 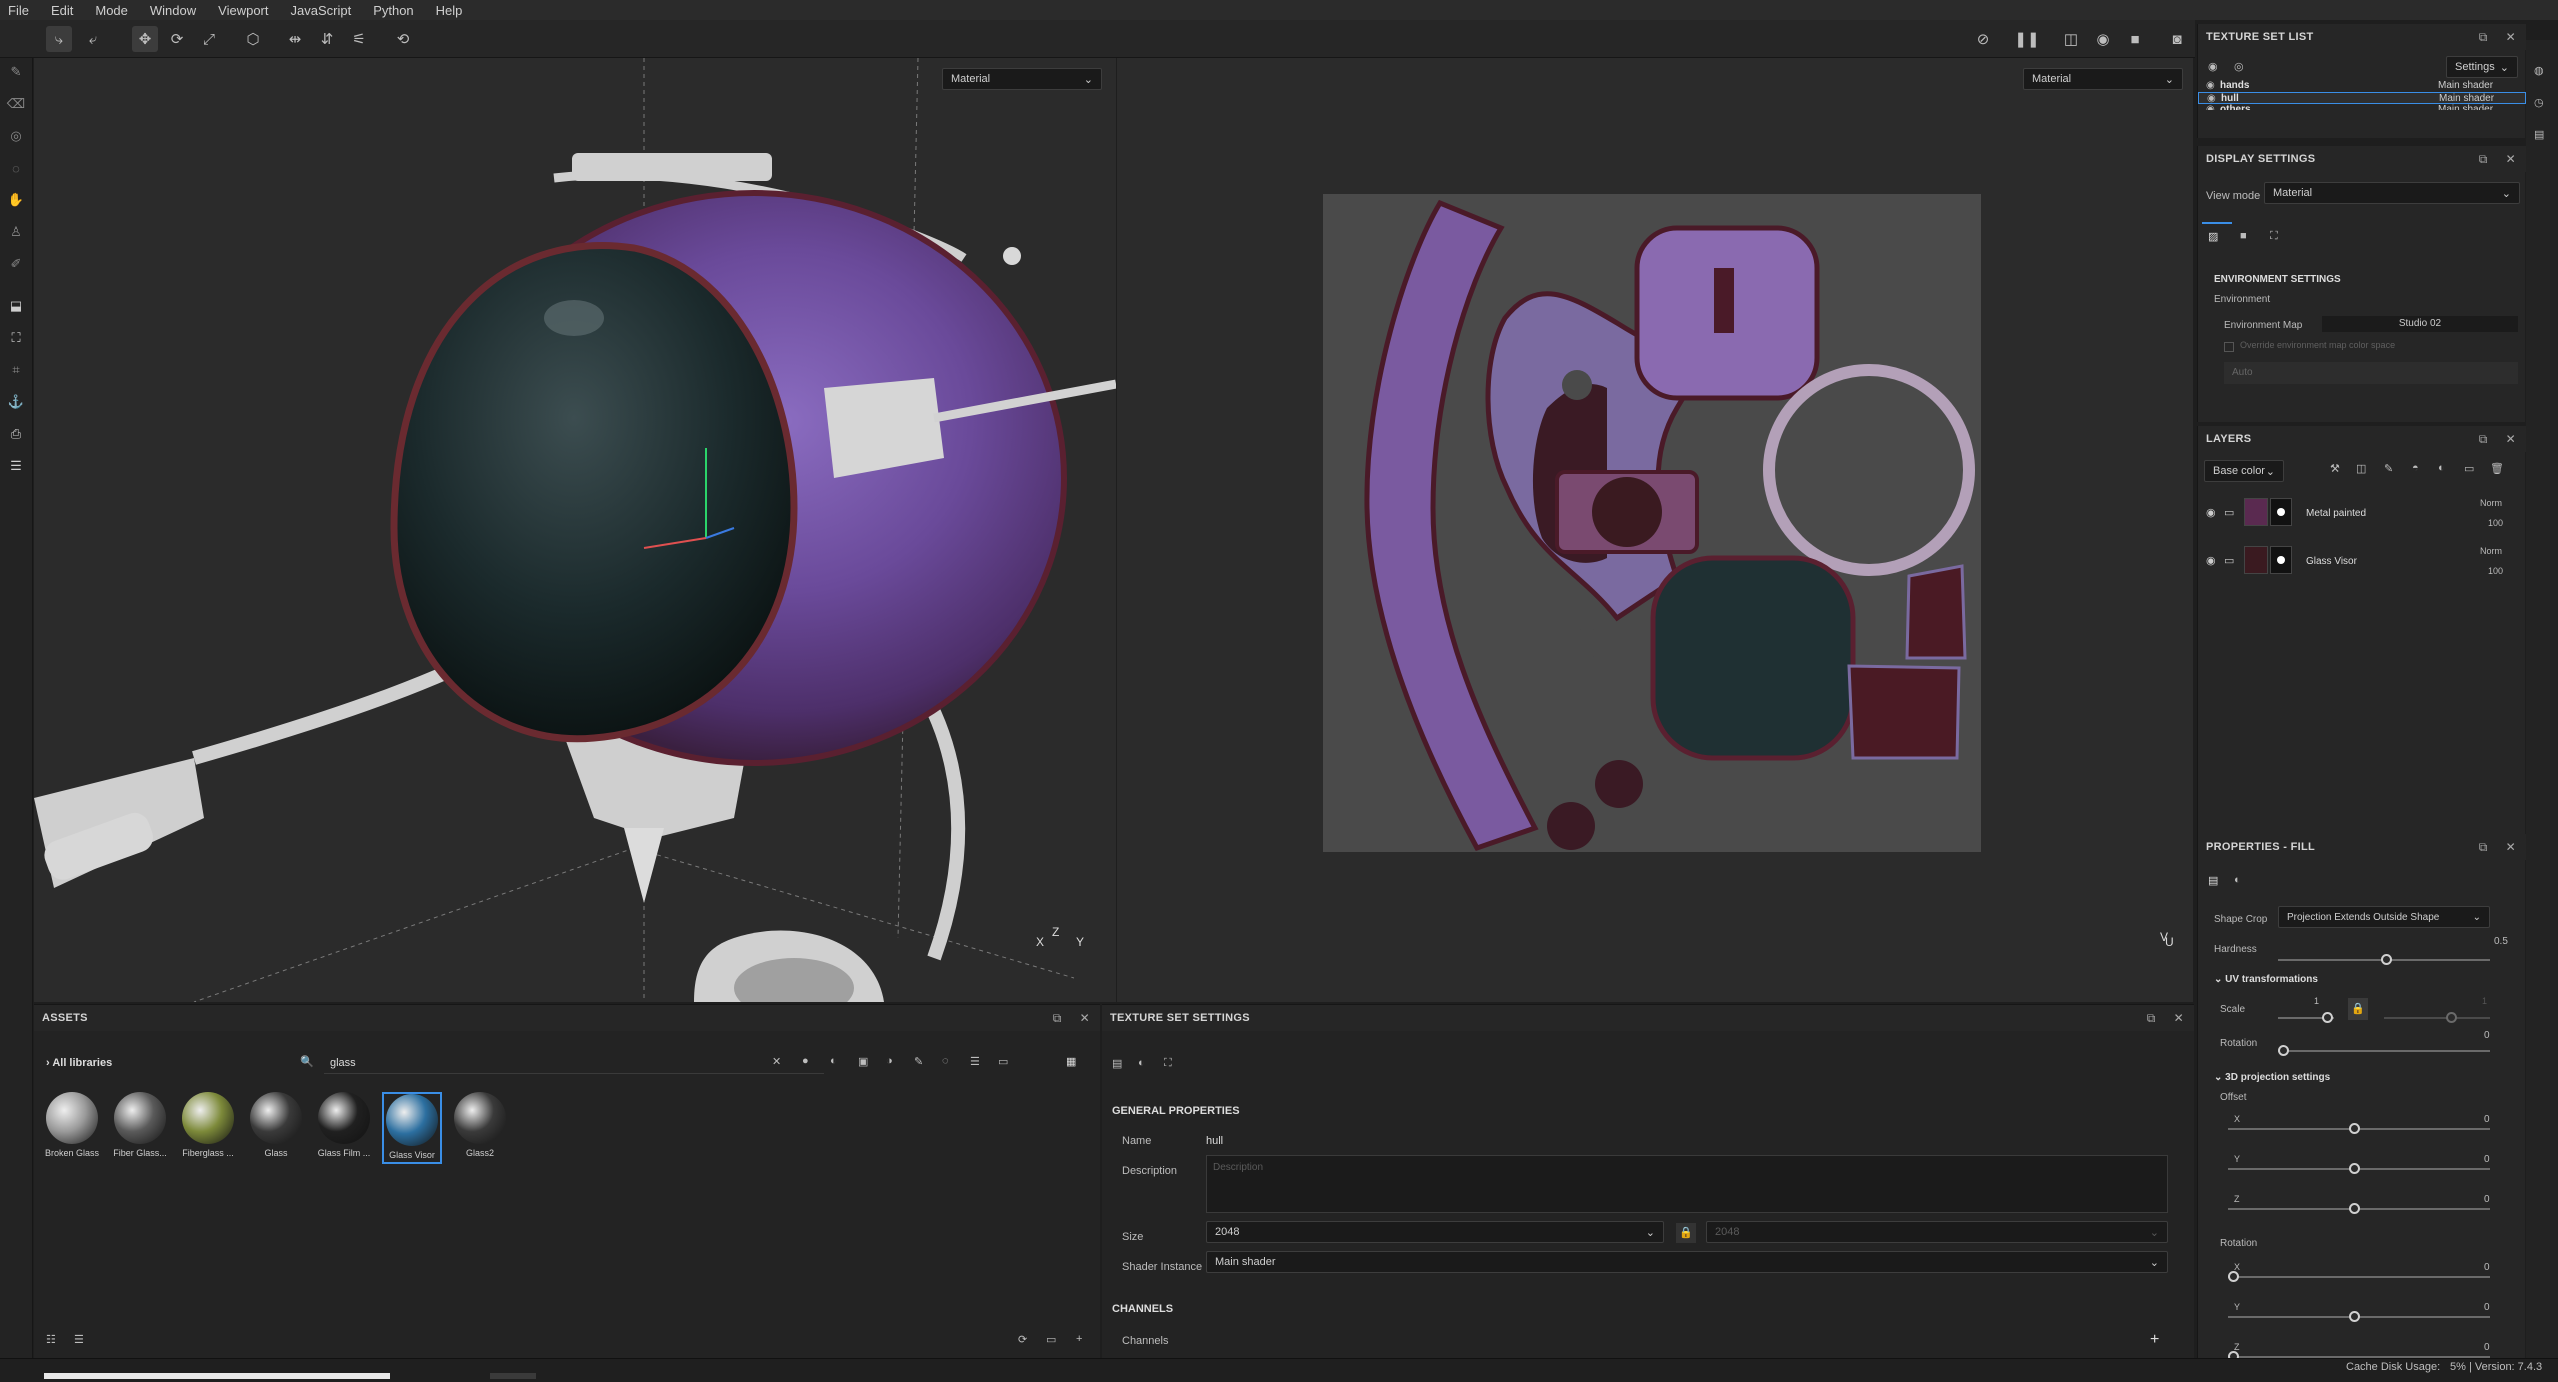 I want to click on override-checkbox, so click(x=2229, y=347).